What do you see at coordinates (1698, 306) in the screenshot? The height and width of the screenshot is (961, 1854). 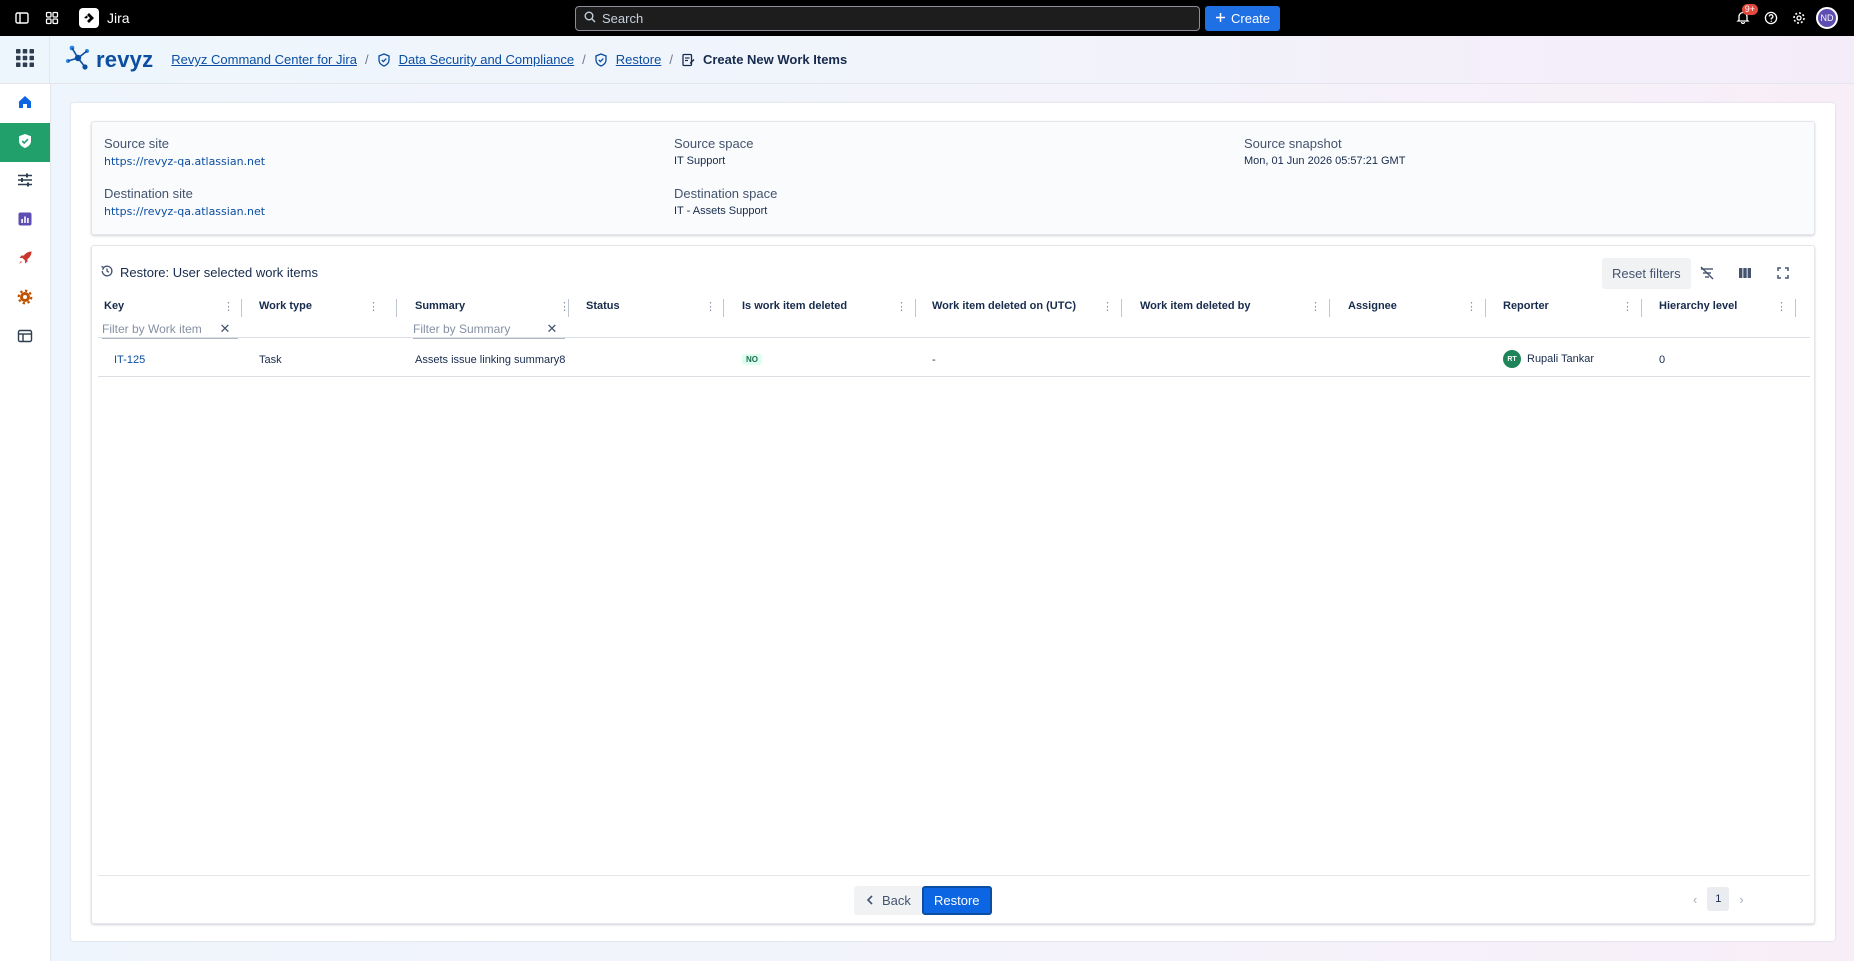 I see `column-label: Hierarchy level` at bounding box center [1698, 306].